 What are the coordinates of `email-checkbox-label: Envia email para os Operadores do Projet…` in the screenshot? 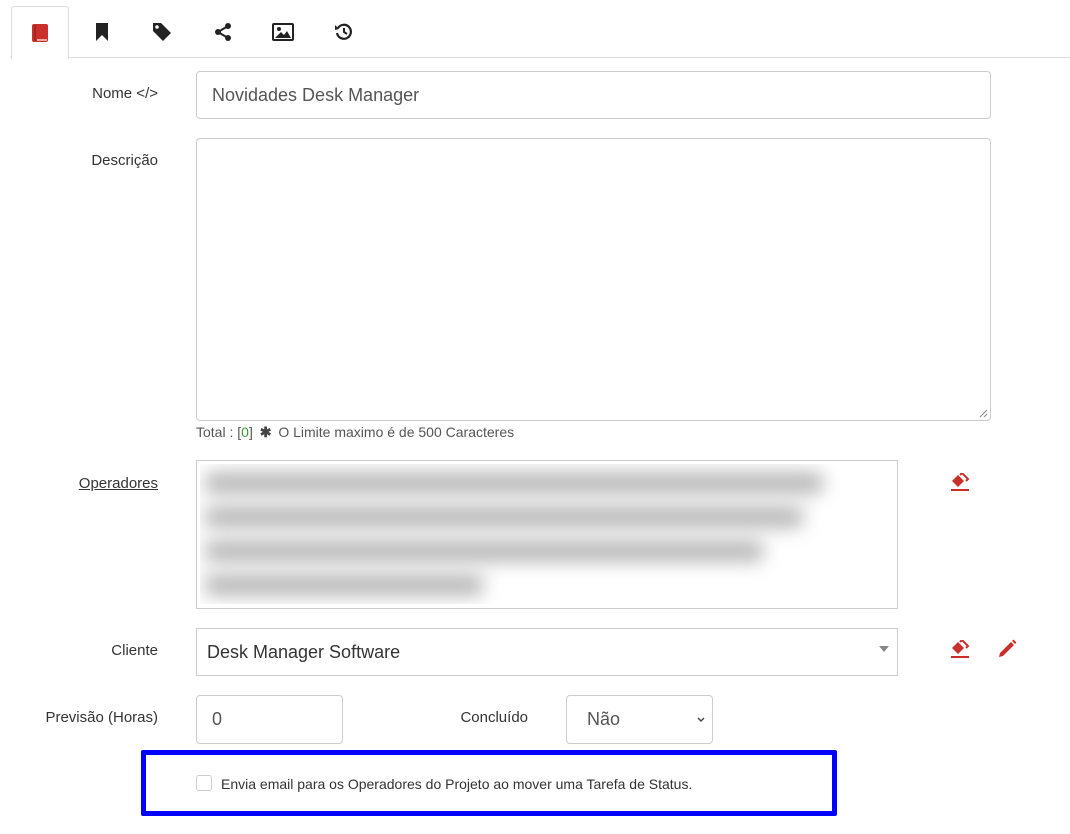 It's located at (456, 784).